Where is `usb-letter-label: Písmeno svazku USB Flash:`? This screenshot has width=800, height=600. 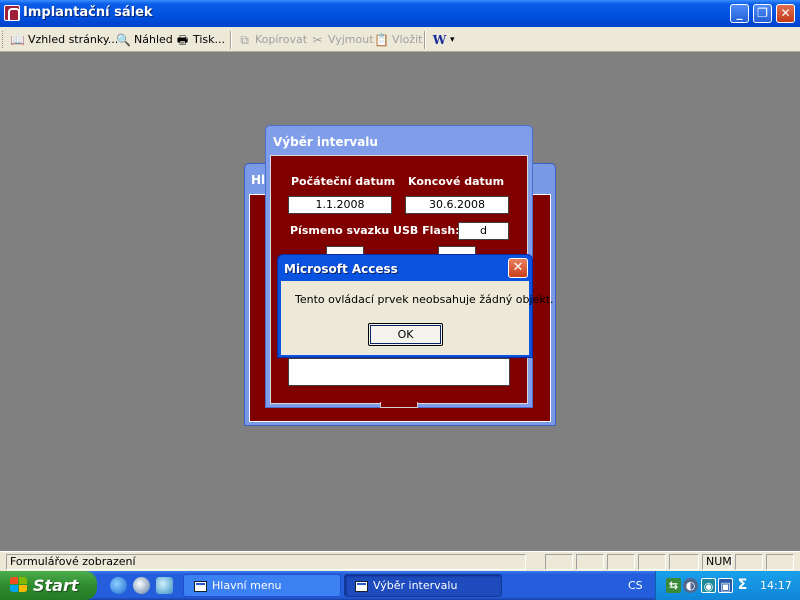 usb-letter-label: Písmeno svazku USB Flash: is located at coordinates (375, 230).